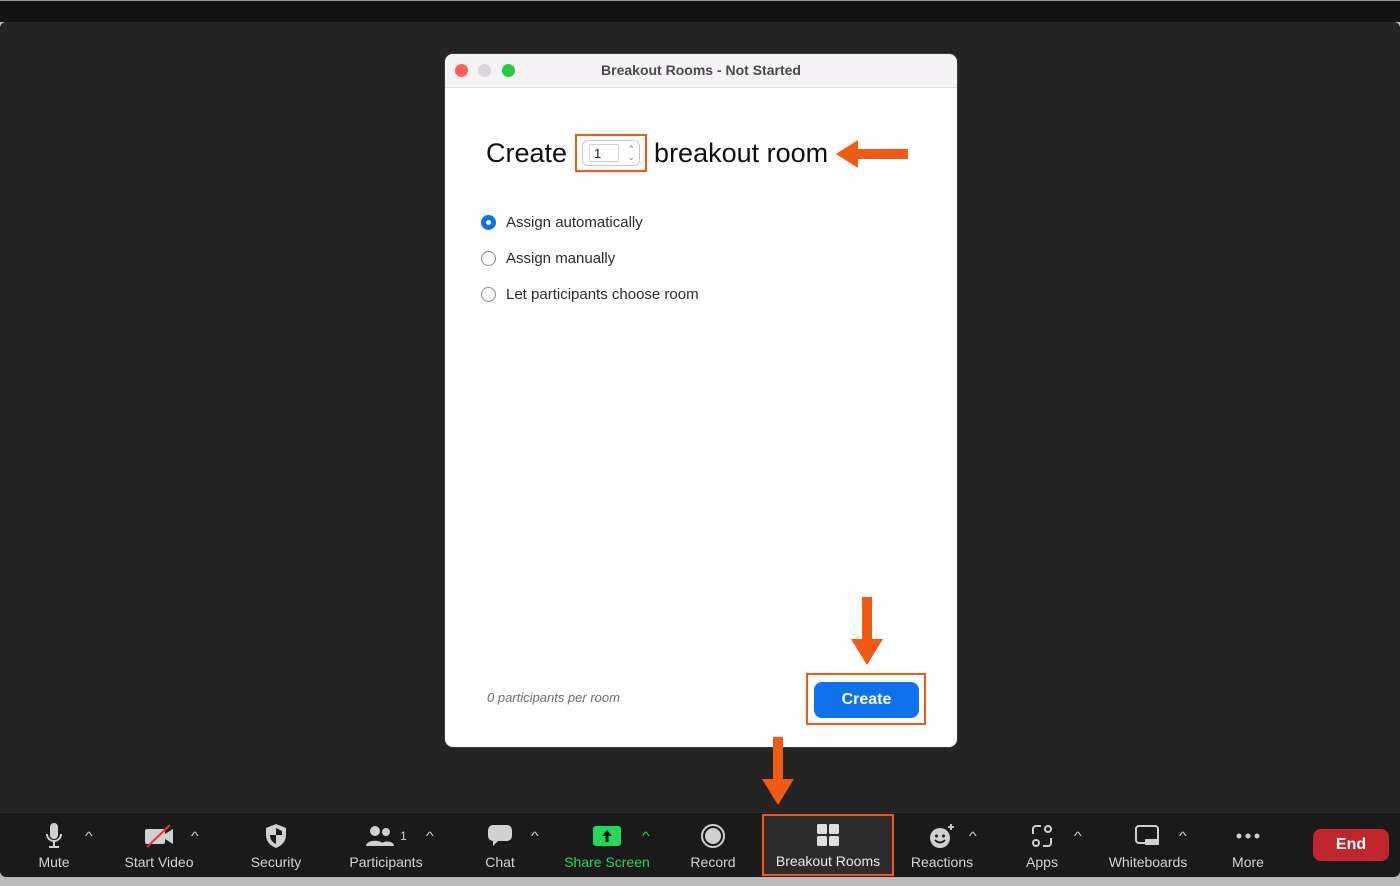 The height and width of the screenshot is (886, 1400). I want to click on whiteboards-button: Whiteboards, so click(1148, 845).